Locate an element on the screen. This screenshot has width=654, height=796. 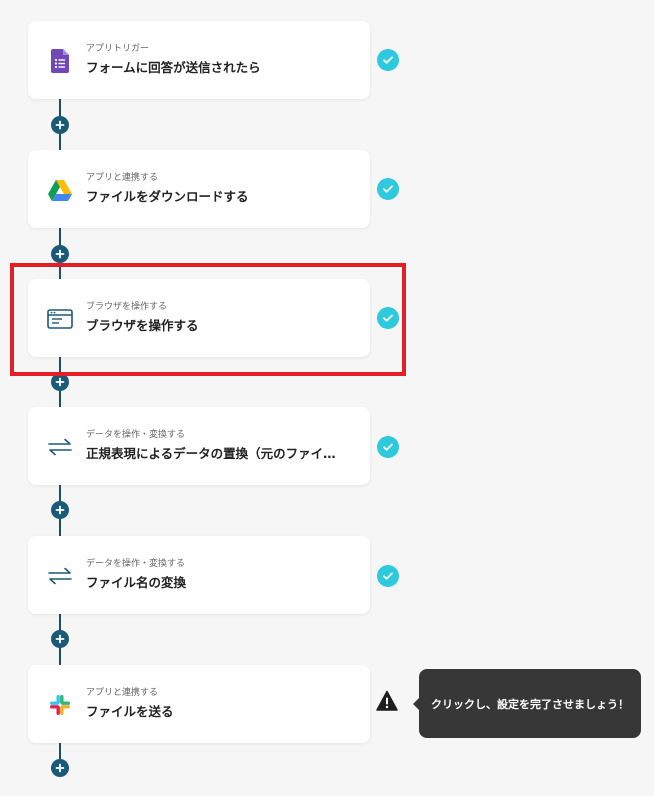
step-title: ファイルをダウンロードする is located at coordinates (167, 196).